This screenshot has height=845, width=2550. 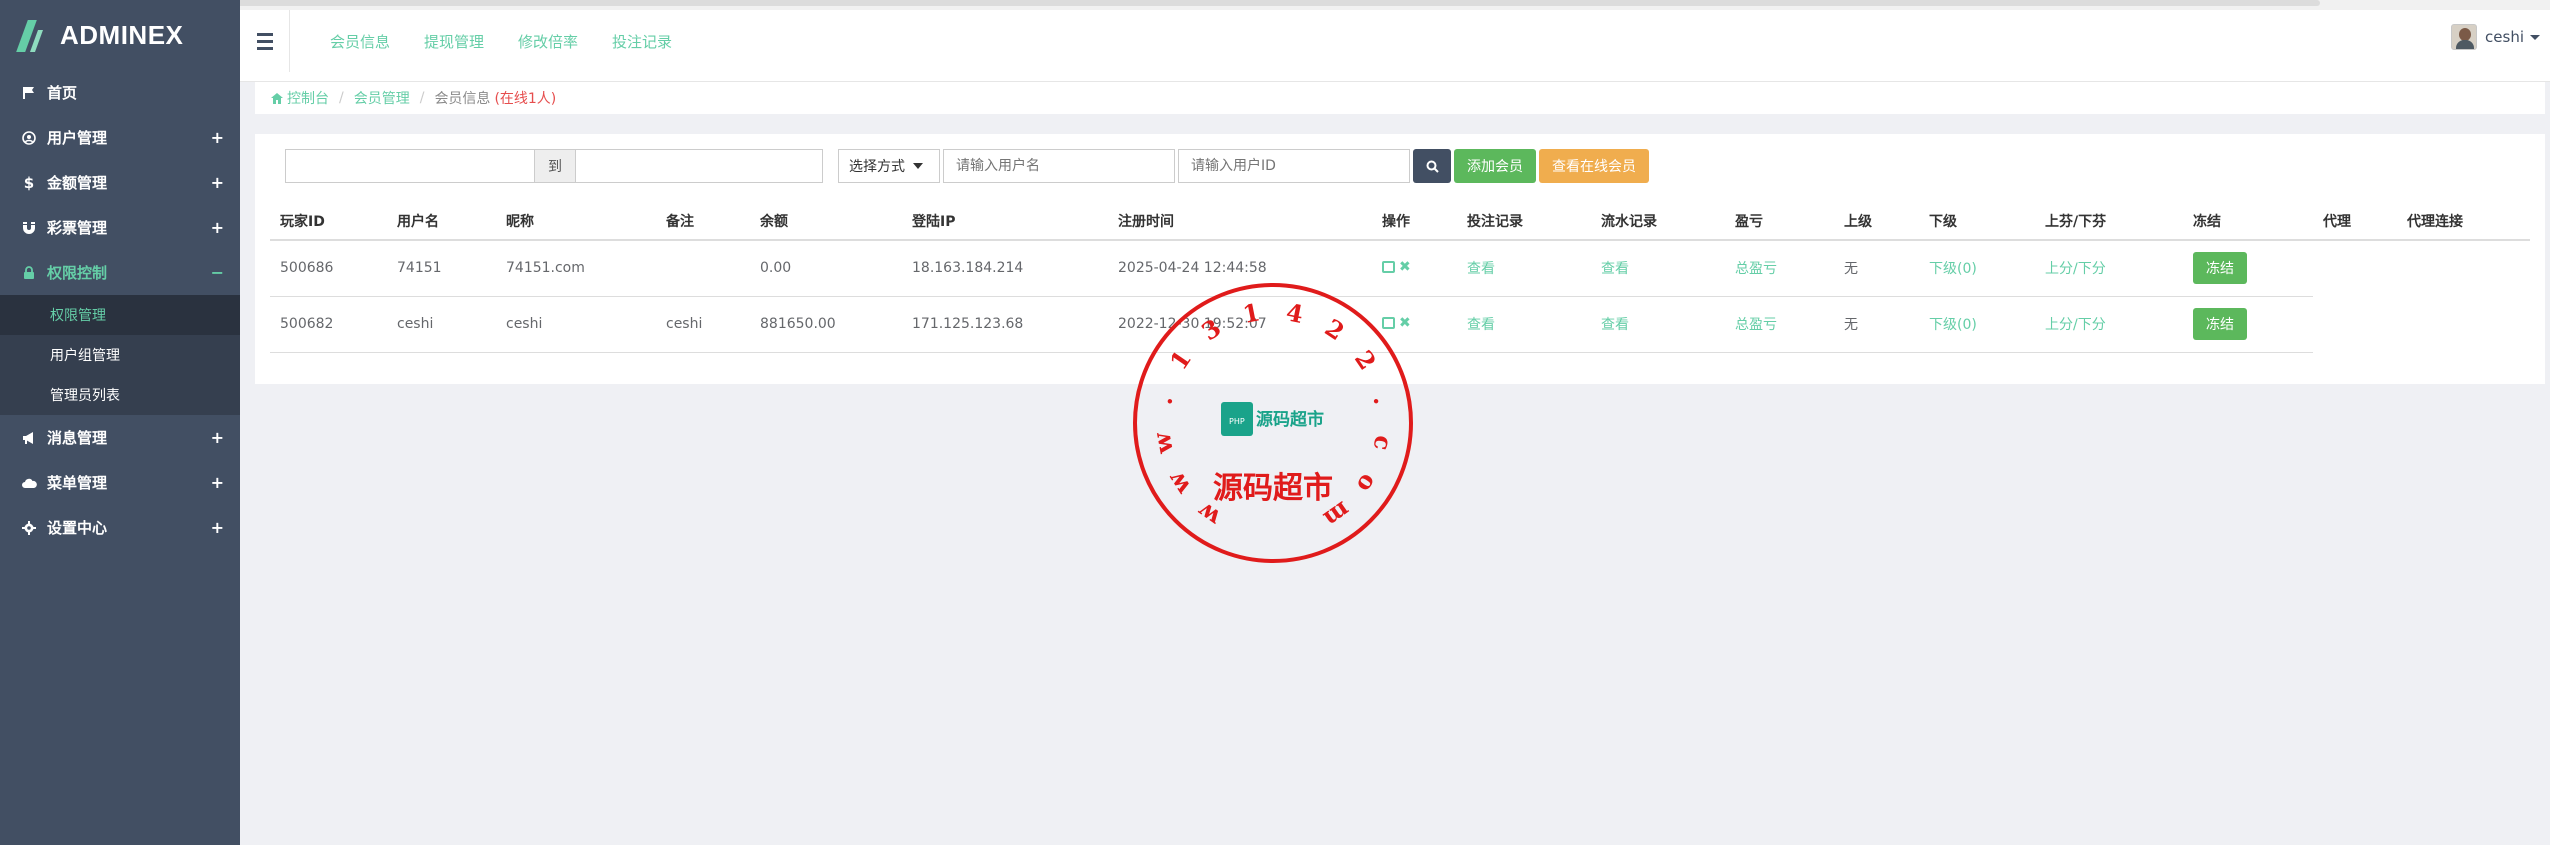 I want to click on sidebar-item-lottery: 彩票管理 +, so click(x=120, y=227).